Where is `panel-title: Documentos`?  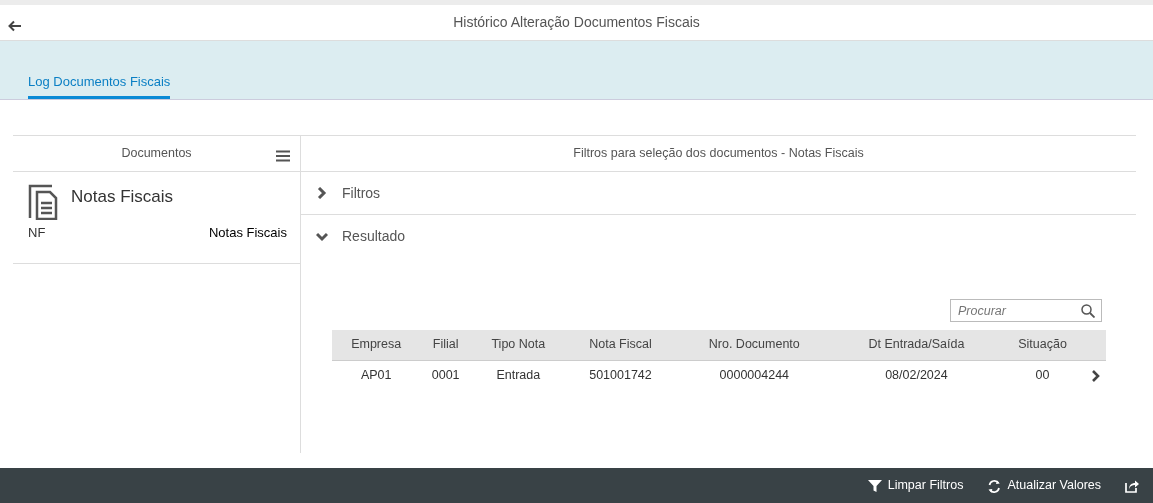 panel-title: Documentos is located at coordinates (156, 154).